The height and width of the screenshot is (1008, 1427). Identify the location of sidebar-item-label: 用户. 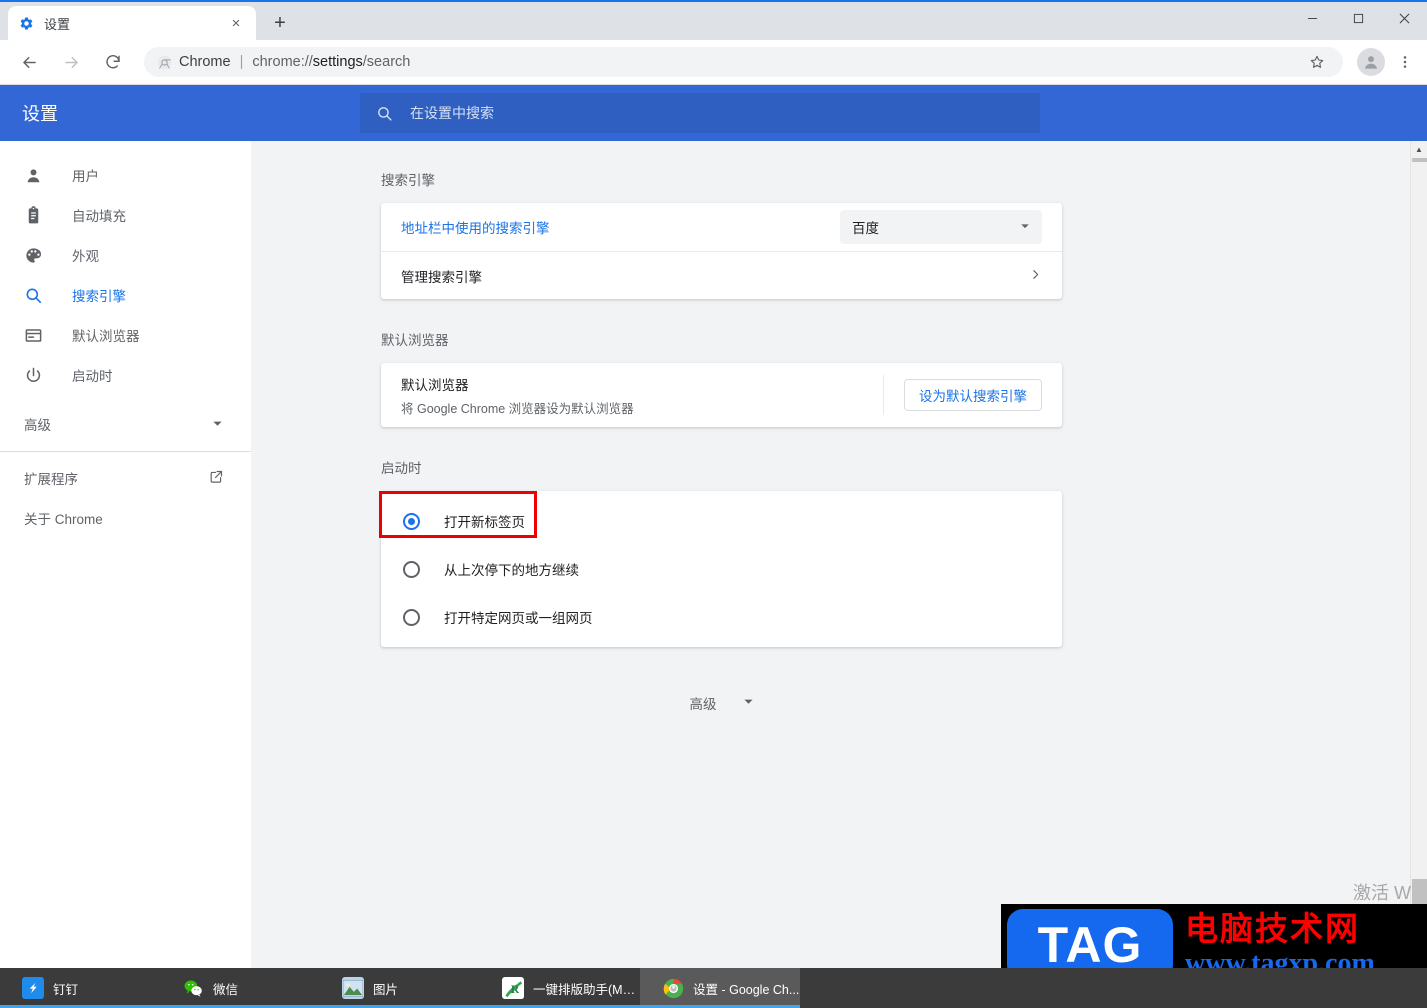
(85, 176).